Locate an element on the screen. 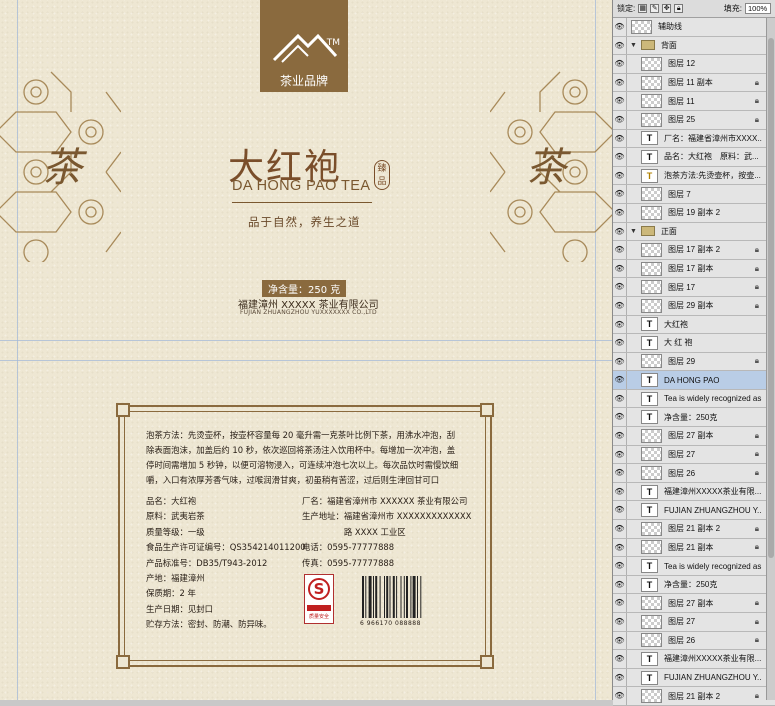 This screenshot has height=706, width=775. lock-pixels-icon: ✎ is located at coordinates (655, 8).